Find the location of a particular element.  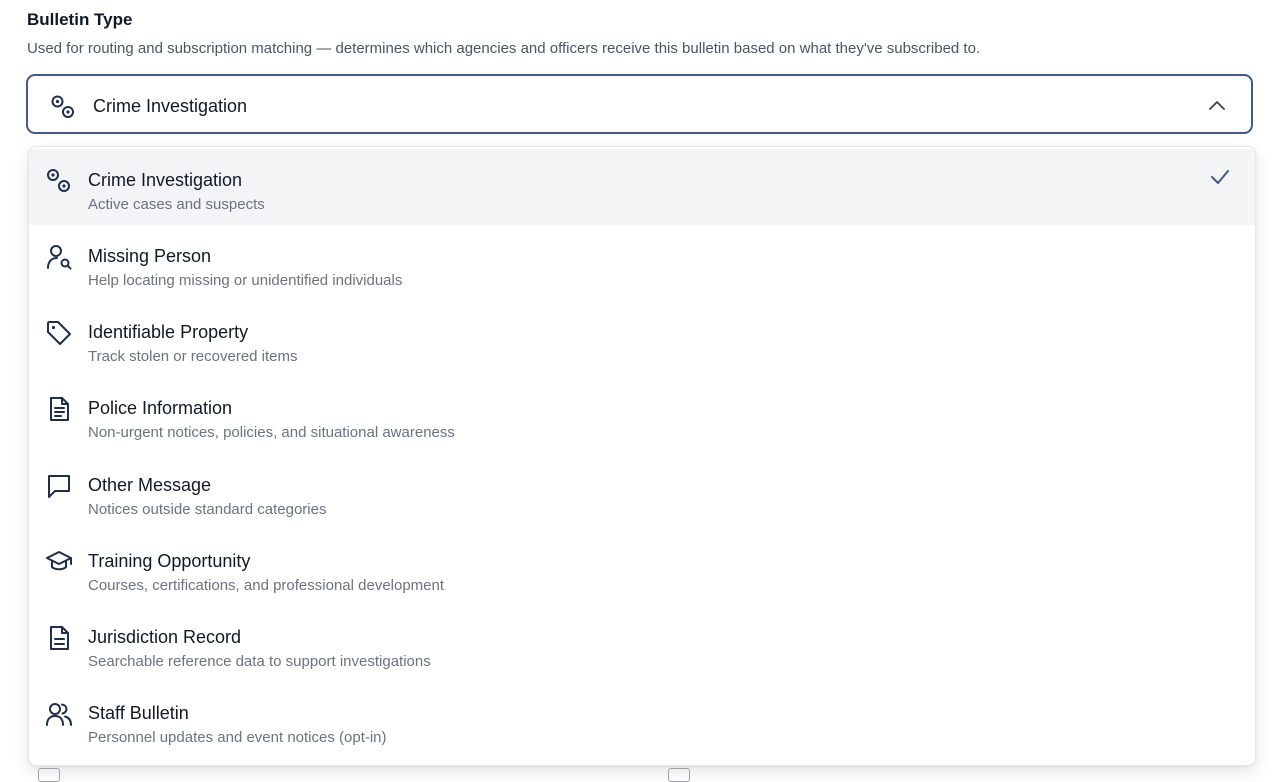

option-description: Active cases and suspects is located at coordinates (176, 204).